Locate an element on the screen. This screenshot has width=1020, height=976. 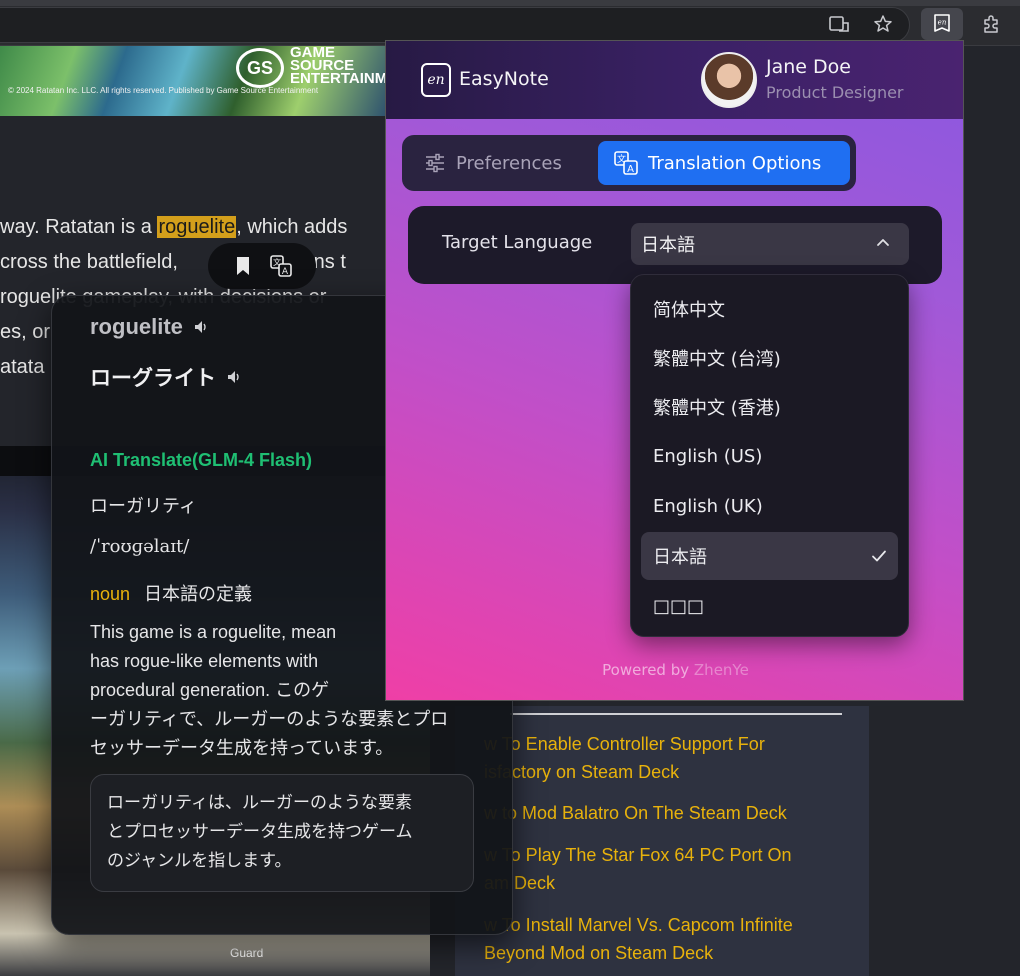
user-name: Jane Doe is located at coordinates (808, 67).